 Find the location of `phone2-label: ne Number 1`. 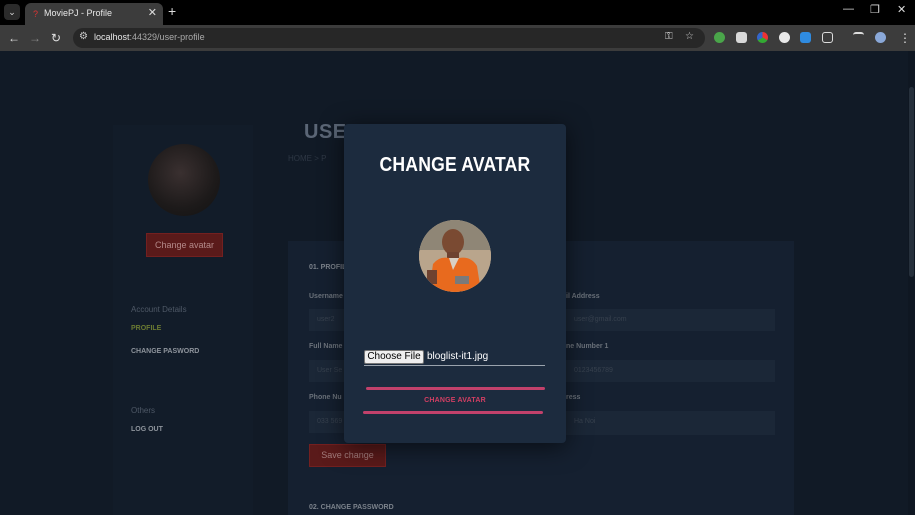

phone2-label: ne Number 1 is located at coordinates (587, 346).